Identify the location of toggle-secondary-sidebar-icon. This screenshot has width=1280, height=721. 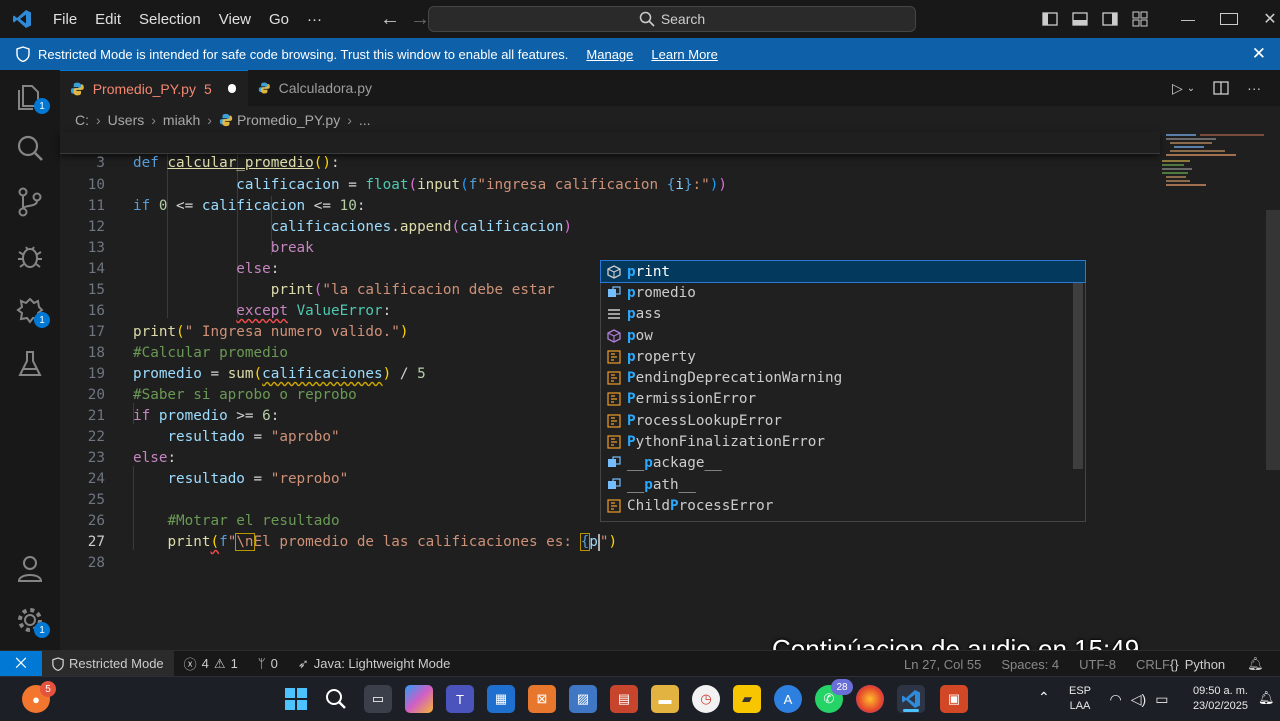
(1110, 19).